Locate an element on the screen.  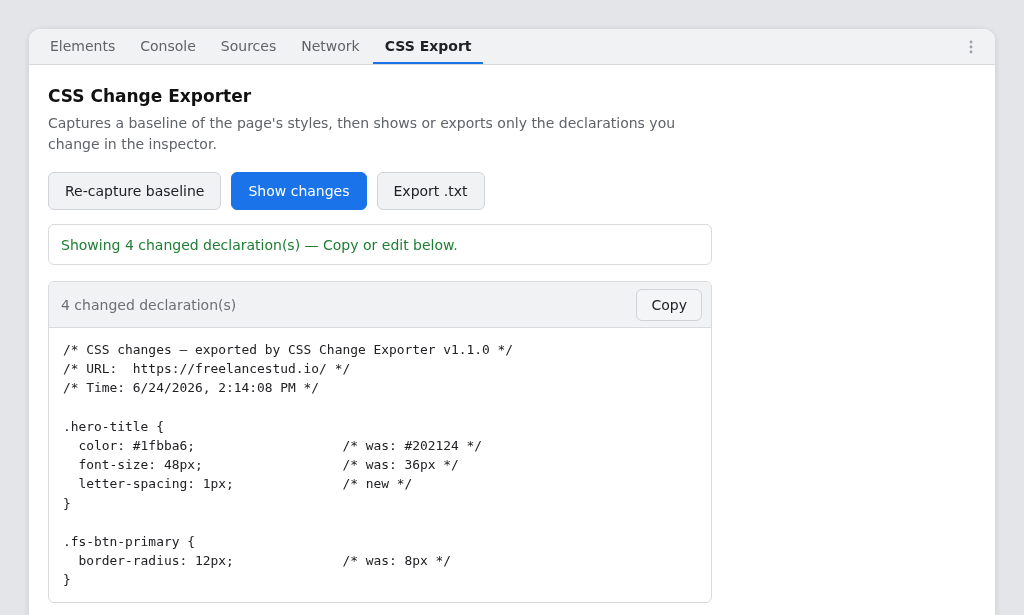
status-message: Showing 4 changed declaration(s) — Copy or edit below. is located at coordinates (380, 244).